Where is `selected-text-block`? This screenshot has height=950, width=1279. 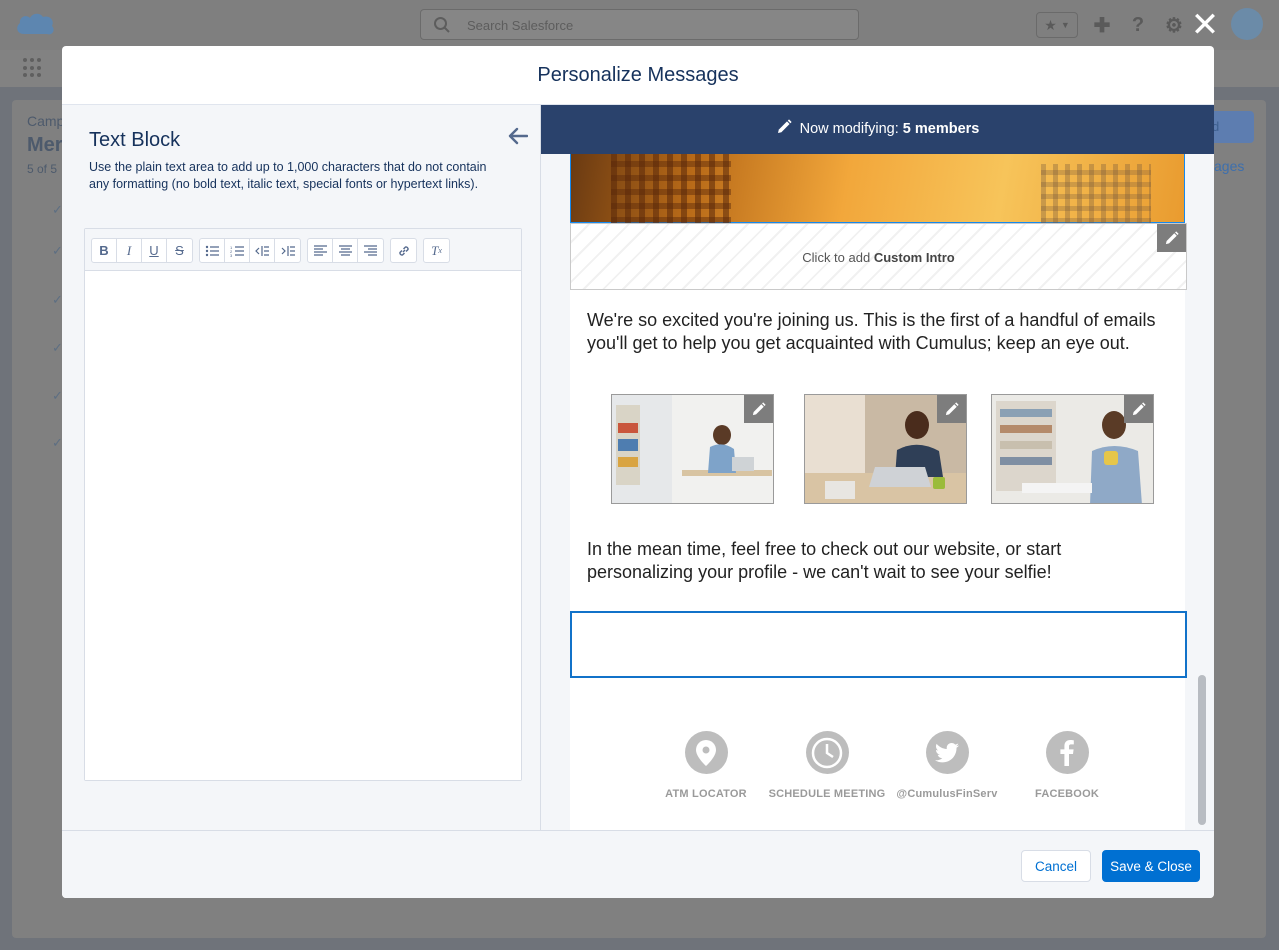 selected-text-block is located at coordinates (878, 644).